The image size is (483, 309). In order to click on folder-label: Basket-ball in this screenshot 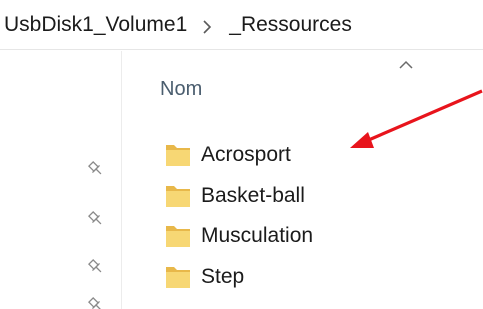, I will do `click(253, 195)`.